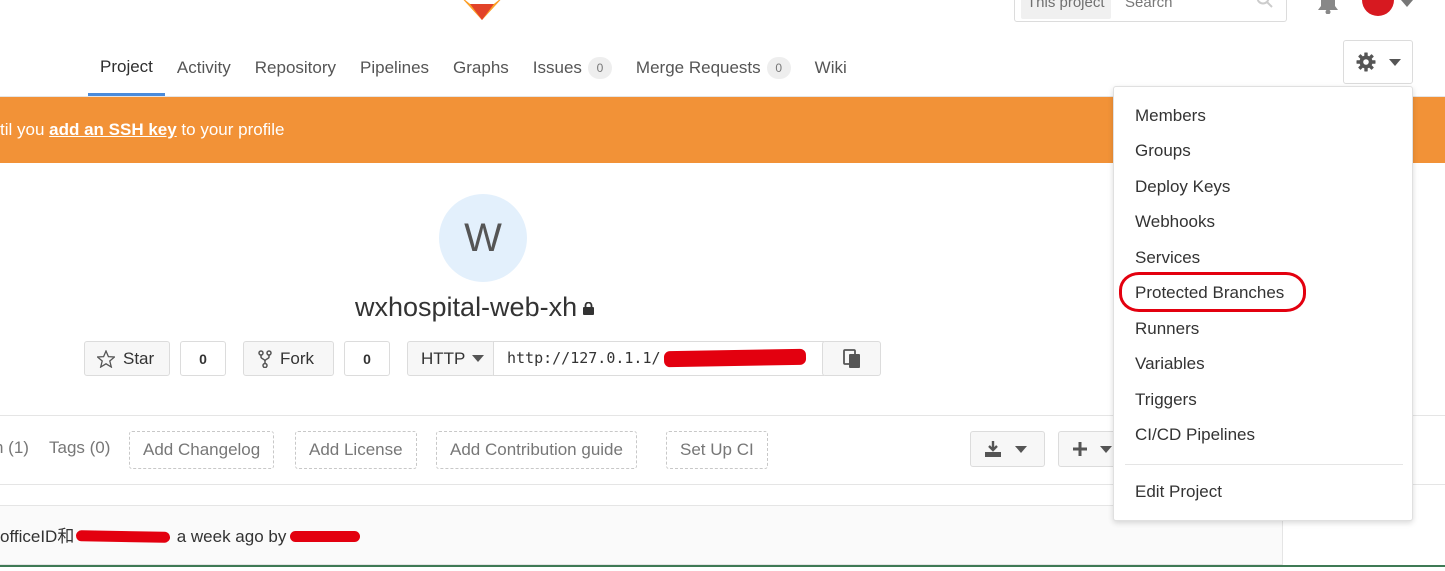 The width and height of the screenshot is (1445, 571). I want to click on bottom-edge, so click(722, 568).